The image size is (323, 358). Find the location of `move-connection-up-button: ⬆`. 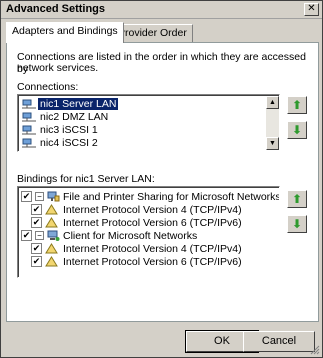

move-connection-up-button: ⬆ is located at coordinates (297, 105).